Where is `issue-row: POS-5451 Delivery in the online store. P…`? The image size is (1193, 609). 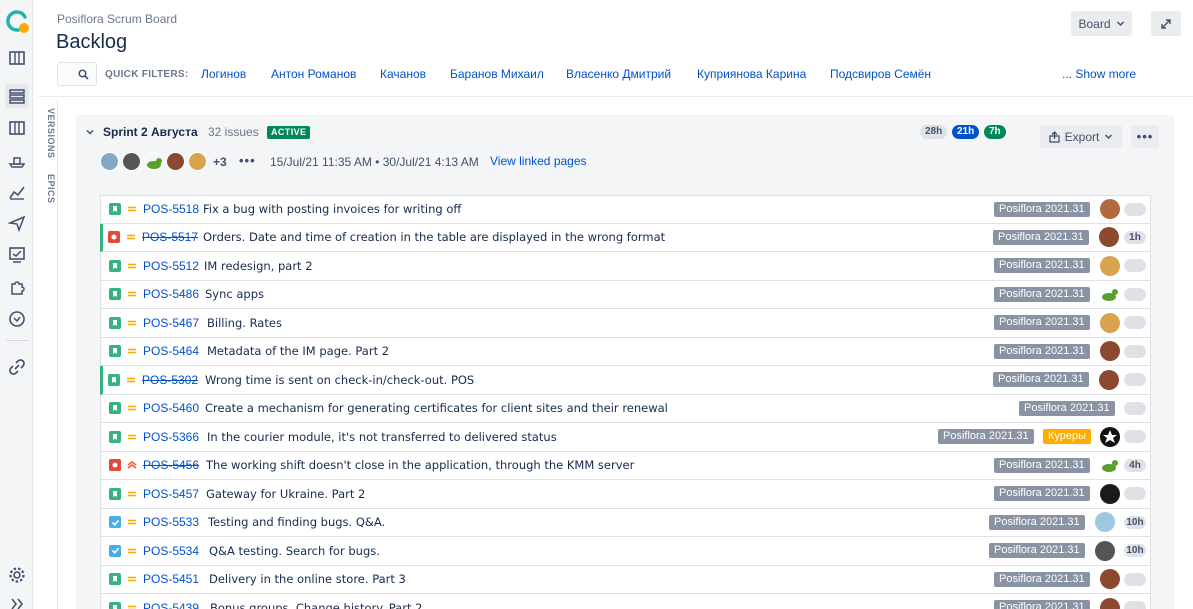 issue-row: POS-5451 Delivery in the online store. P… is located at coordinates (625, 579).